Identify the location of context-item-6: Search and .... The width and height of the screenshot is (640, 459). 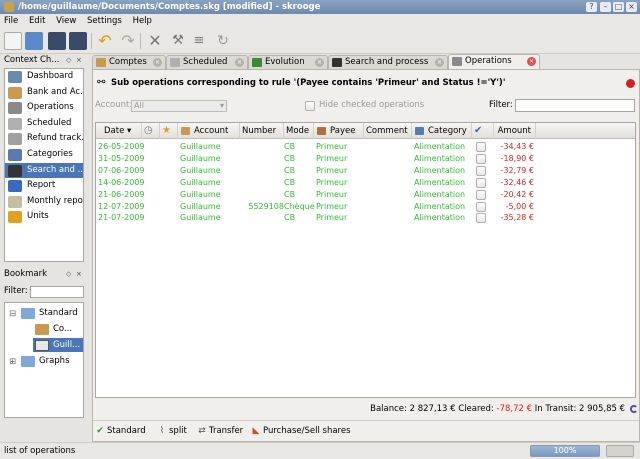
(44, 170).